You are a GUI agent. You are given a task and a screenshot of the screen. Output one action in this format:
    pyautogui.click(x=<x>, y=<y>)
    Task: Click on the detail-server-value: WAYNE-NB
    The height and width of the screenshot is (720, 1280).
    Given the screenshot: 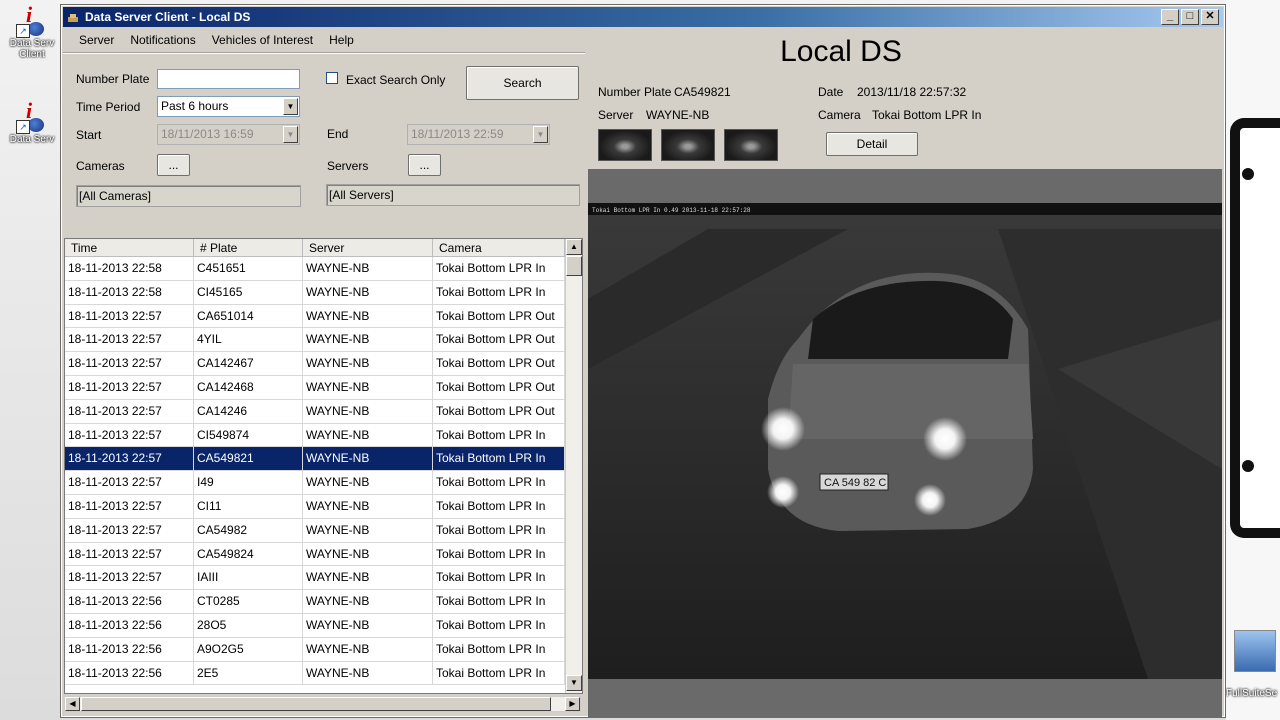 What is the action you would take?
    pyautogui.click(x=678, y=115)
    